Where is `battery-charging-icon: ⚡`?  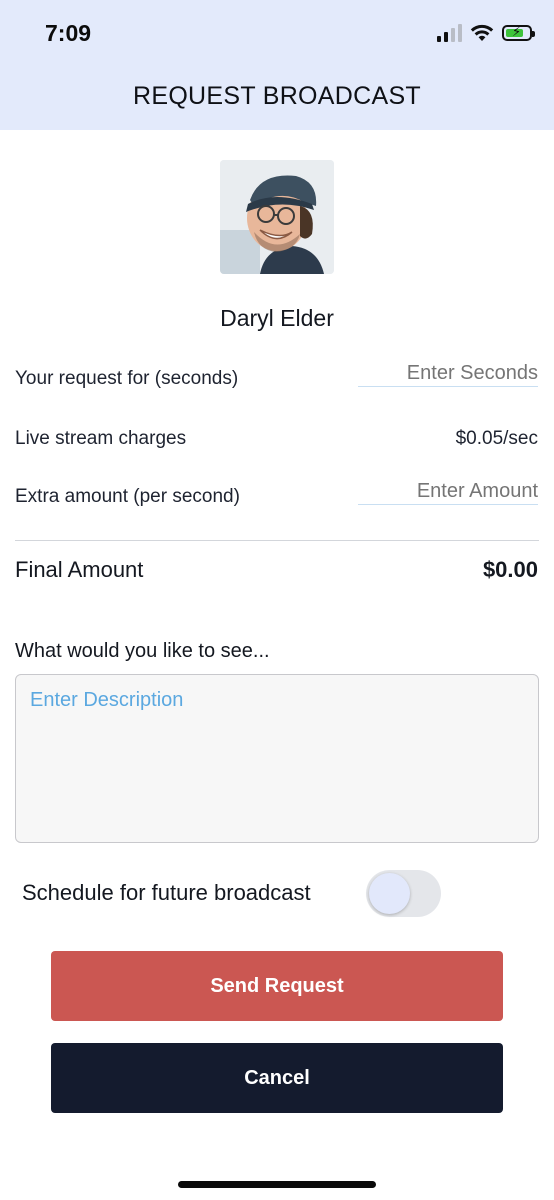
battery-charging-icon: ⚡ is located at coordinates (518, 32).